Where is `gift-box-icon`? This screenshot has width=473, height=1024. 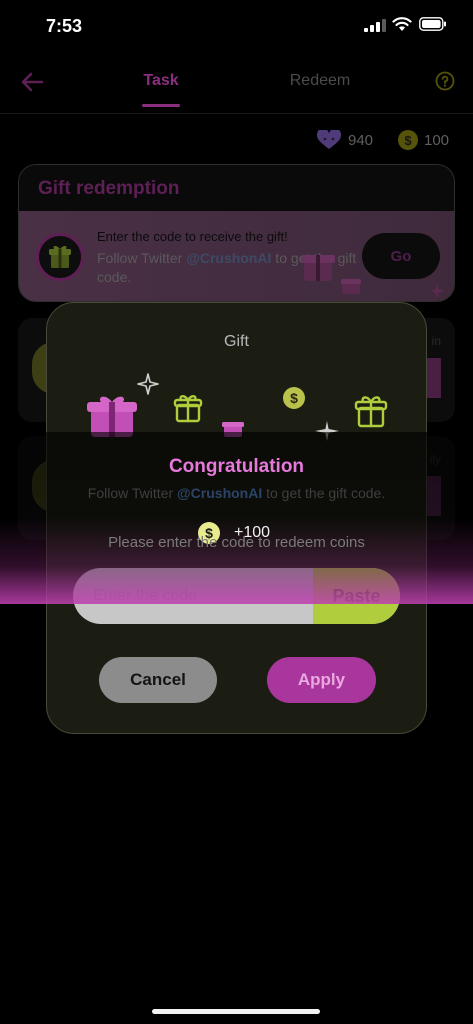
gift-box-icon is located at coordinates (60, 256).